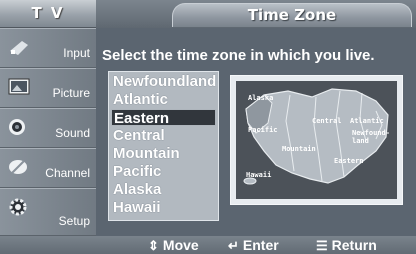  I want to click on map-label-newfoundland: Newfound- land, so click(371, 137).